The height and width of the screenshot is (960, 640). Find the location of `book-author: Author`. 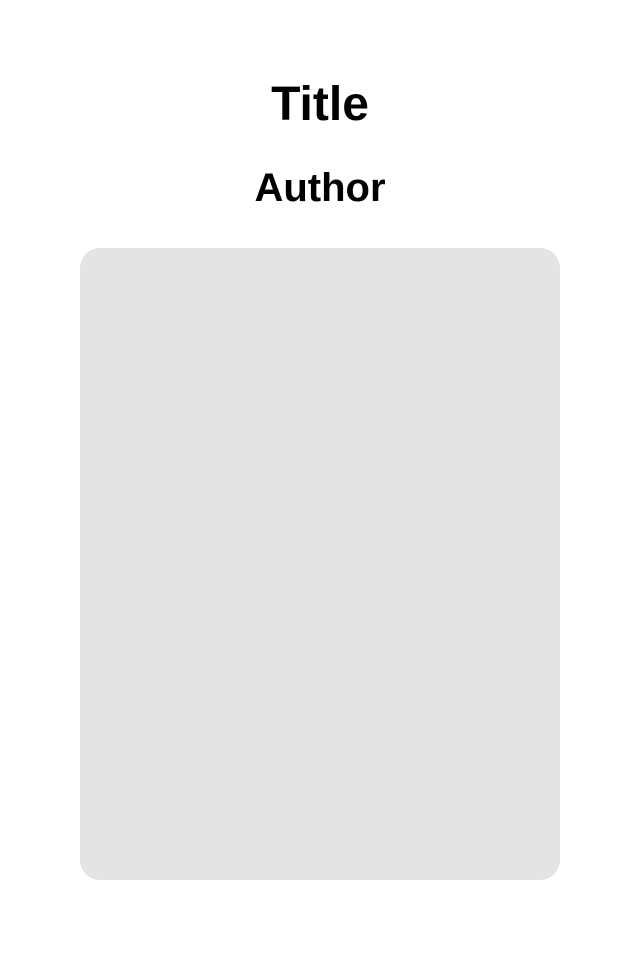

book-author: Author is located at coordinates (320, 188).